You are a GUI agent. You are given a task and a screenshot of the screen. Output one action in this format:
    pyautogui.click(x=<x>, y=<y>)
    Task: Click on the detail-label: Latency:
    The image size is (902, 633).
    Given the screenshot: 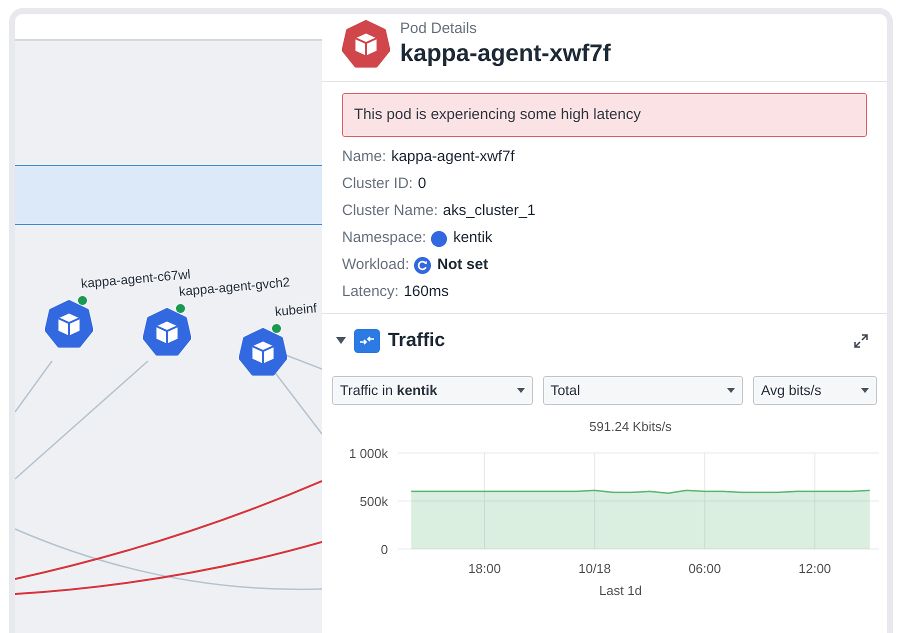 What is the action you would take?
    pyautogui.click(x=370, y=292)
    